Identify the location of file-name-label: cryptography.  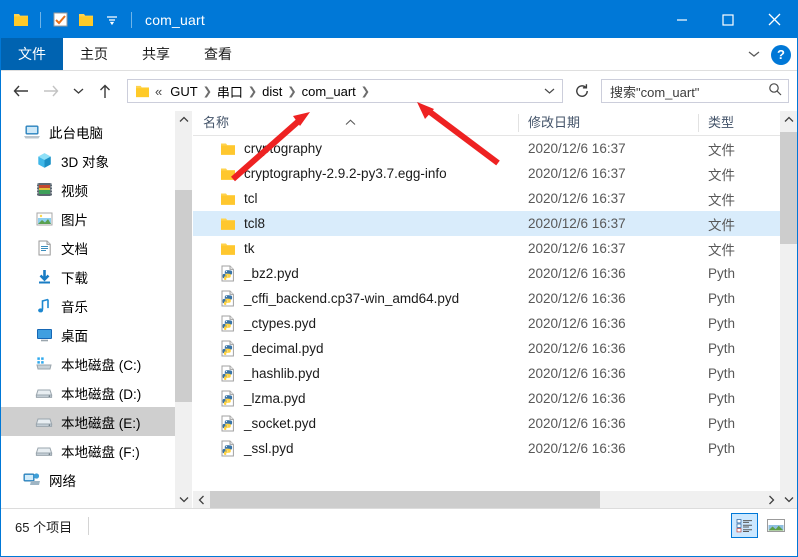
(283, 148).